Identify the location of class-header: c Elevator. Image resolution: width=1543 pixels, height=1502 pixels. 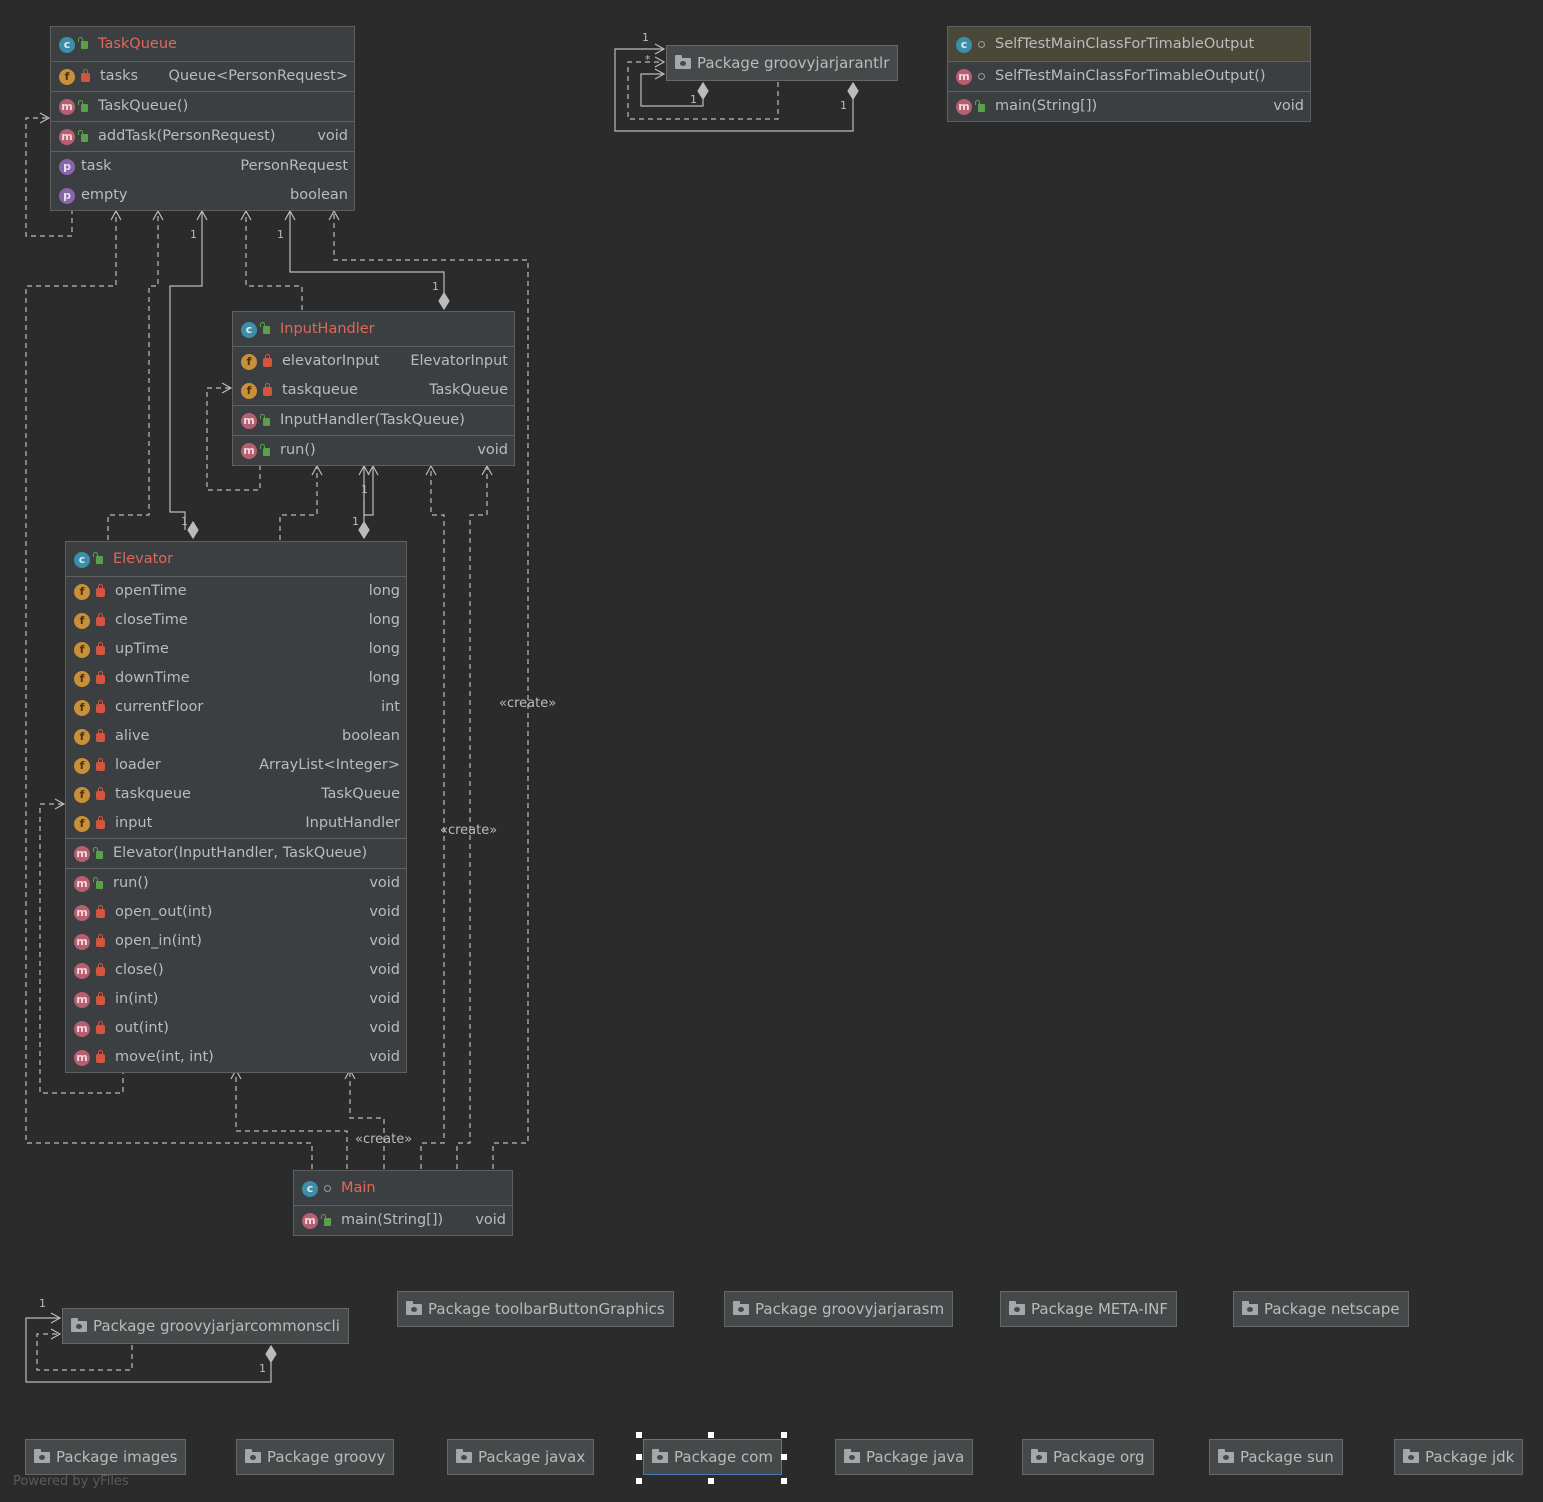
(236, 559).